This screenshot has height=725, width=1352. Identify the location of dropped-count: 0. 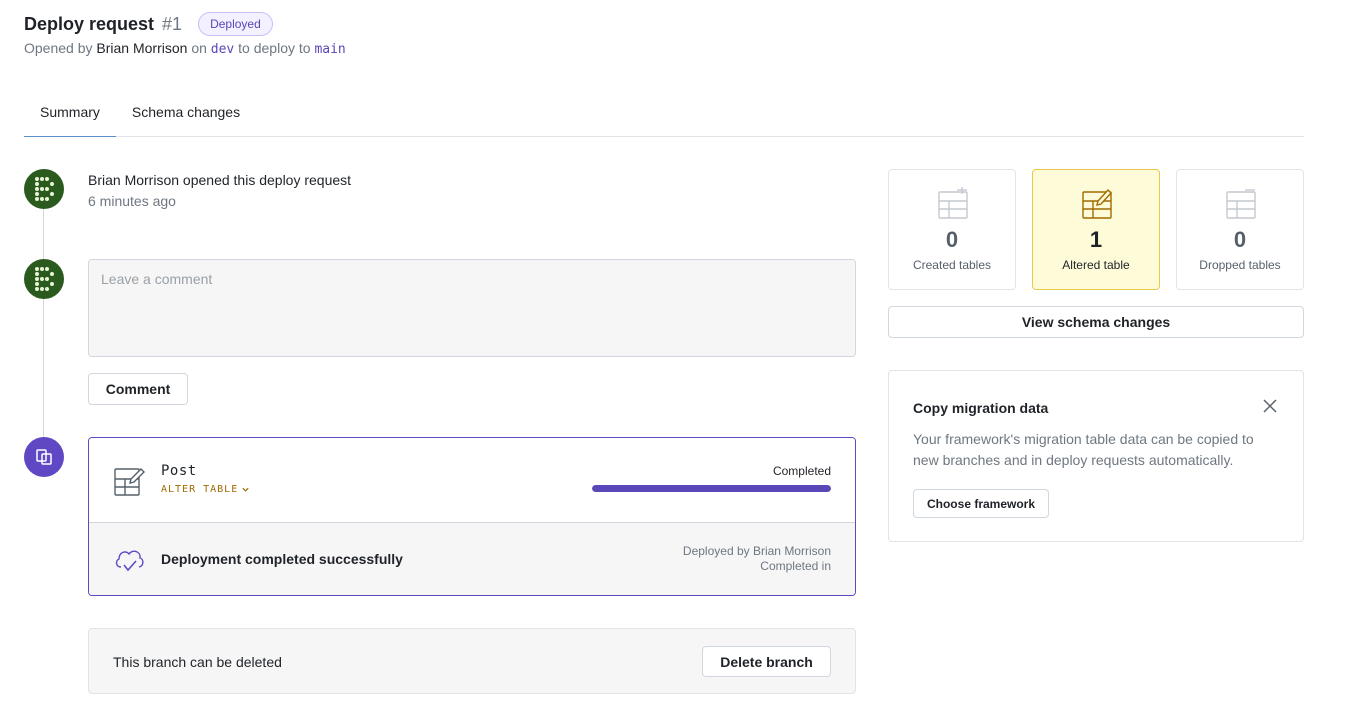
(1240, 239).